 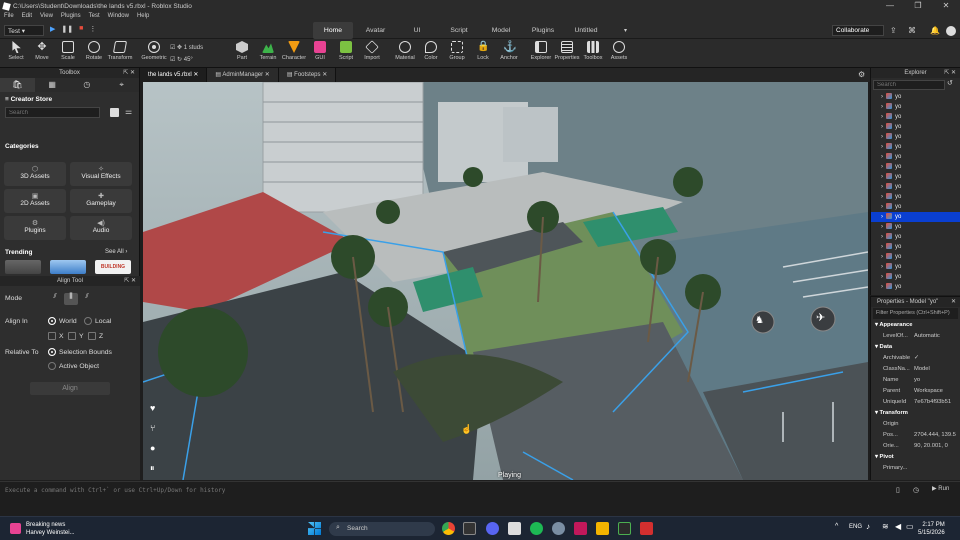 What do you see at coordinates (333, 30) in the screenshot?
I see `tab-home: Home` at bounding box center [333, 30].